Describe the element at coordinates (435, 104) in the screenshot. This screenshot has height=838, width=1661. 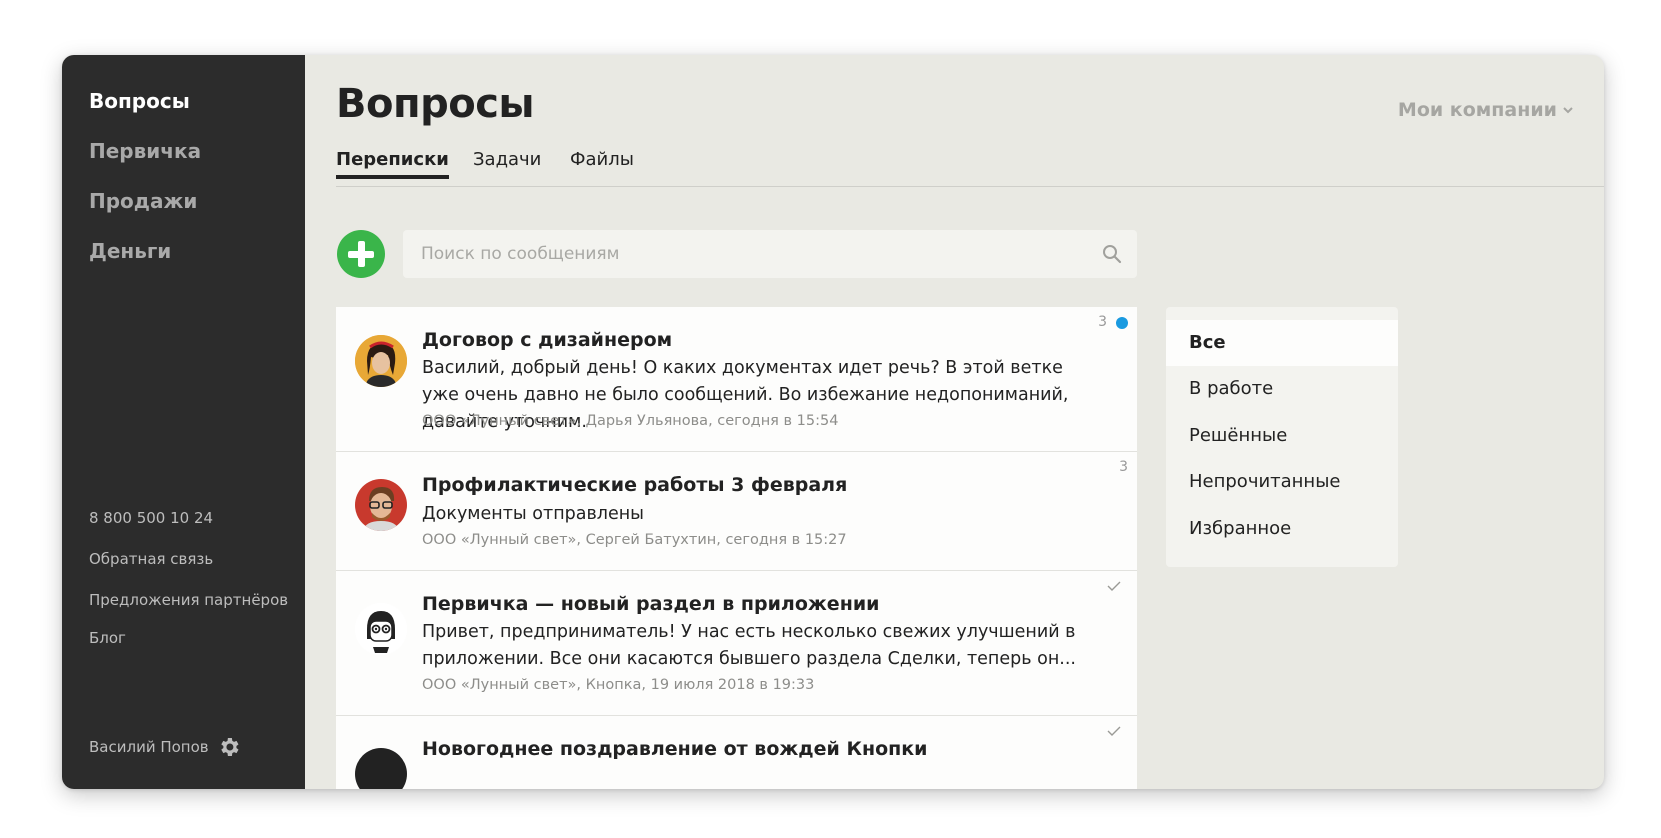
I see `page-title: Вопросы` at that location.